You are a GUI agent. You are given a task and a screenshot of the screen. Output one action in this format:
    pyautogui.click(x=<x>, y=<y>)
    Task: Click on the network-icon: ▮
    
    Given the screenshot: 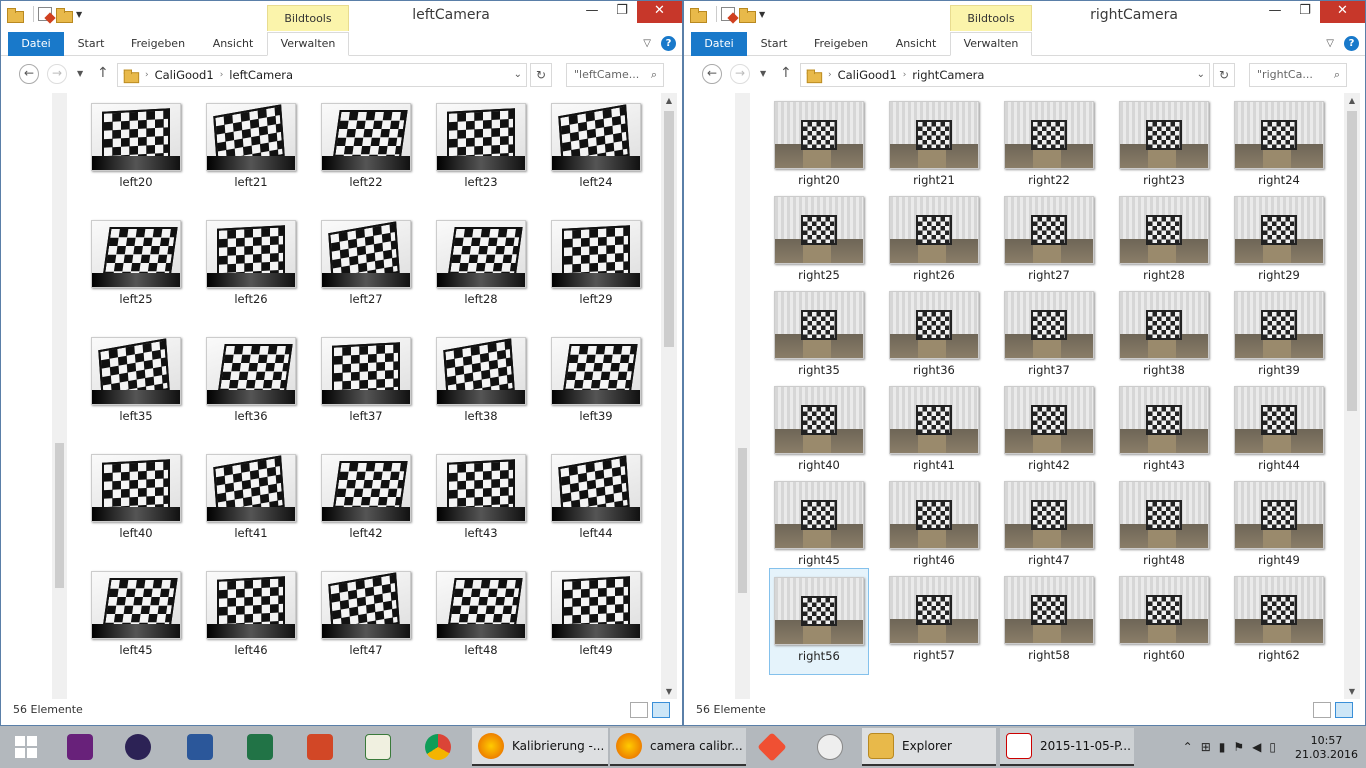 What is the action you would take?
    pyautogui.click(x=1222, y=747)
    